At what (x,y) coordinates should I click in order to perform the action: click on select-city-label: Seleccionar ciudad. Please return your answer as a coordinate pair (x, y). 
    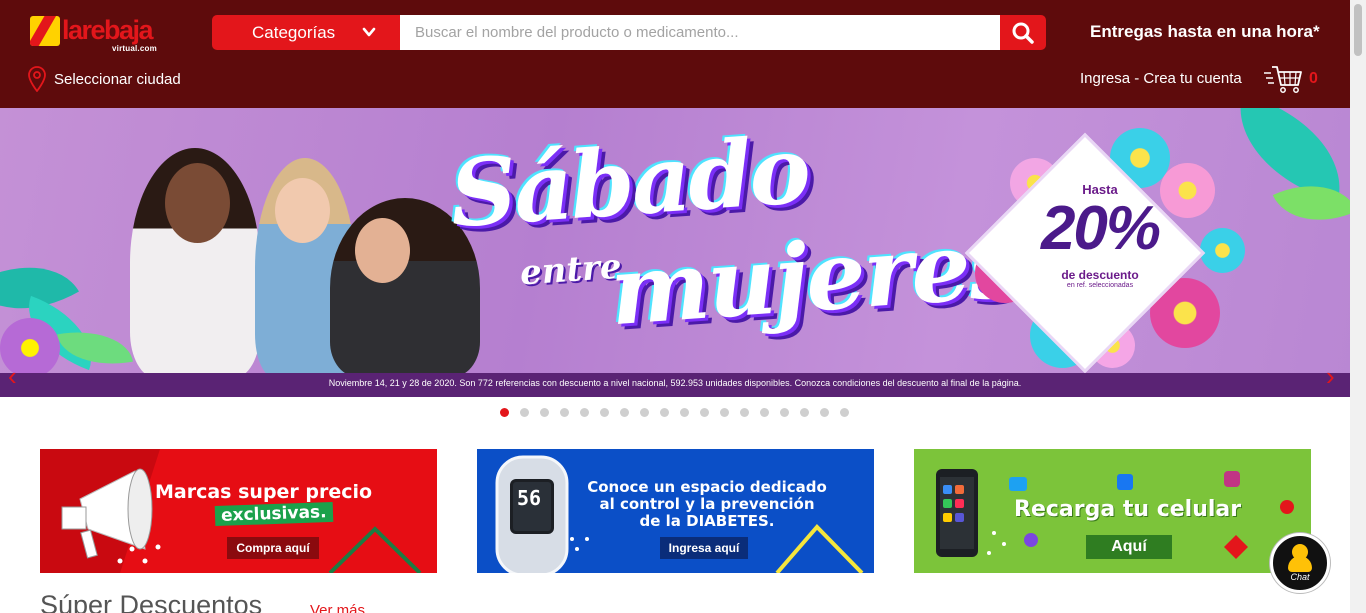
    Looking at the image, I should click on (117, 79).